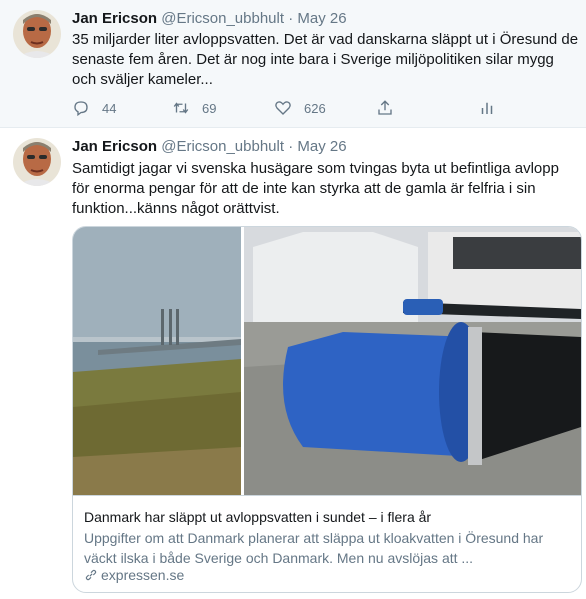 The height and width of the screenshot is (599, 586). What do you see at coordinates (94, 108) in the screenshot?
I see `reply-button: 44` at bounding box center [94, 108].